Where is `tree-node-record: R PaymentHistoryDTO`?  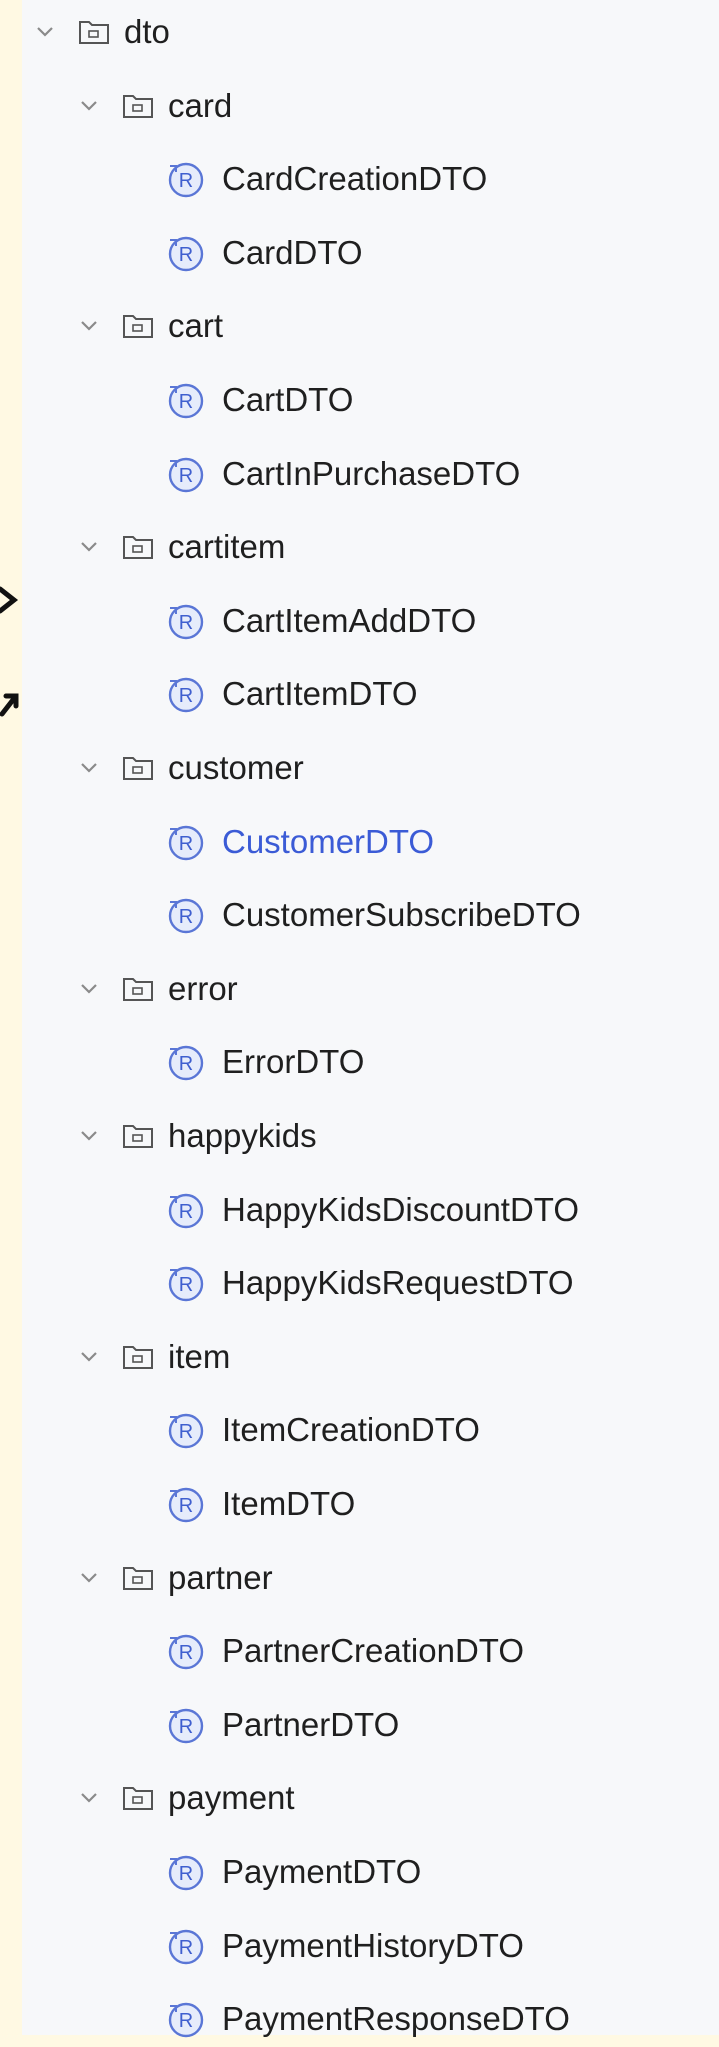 tree-node-record: R PaymentHistoryDTO is located at coordinates (370, 1946).